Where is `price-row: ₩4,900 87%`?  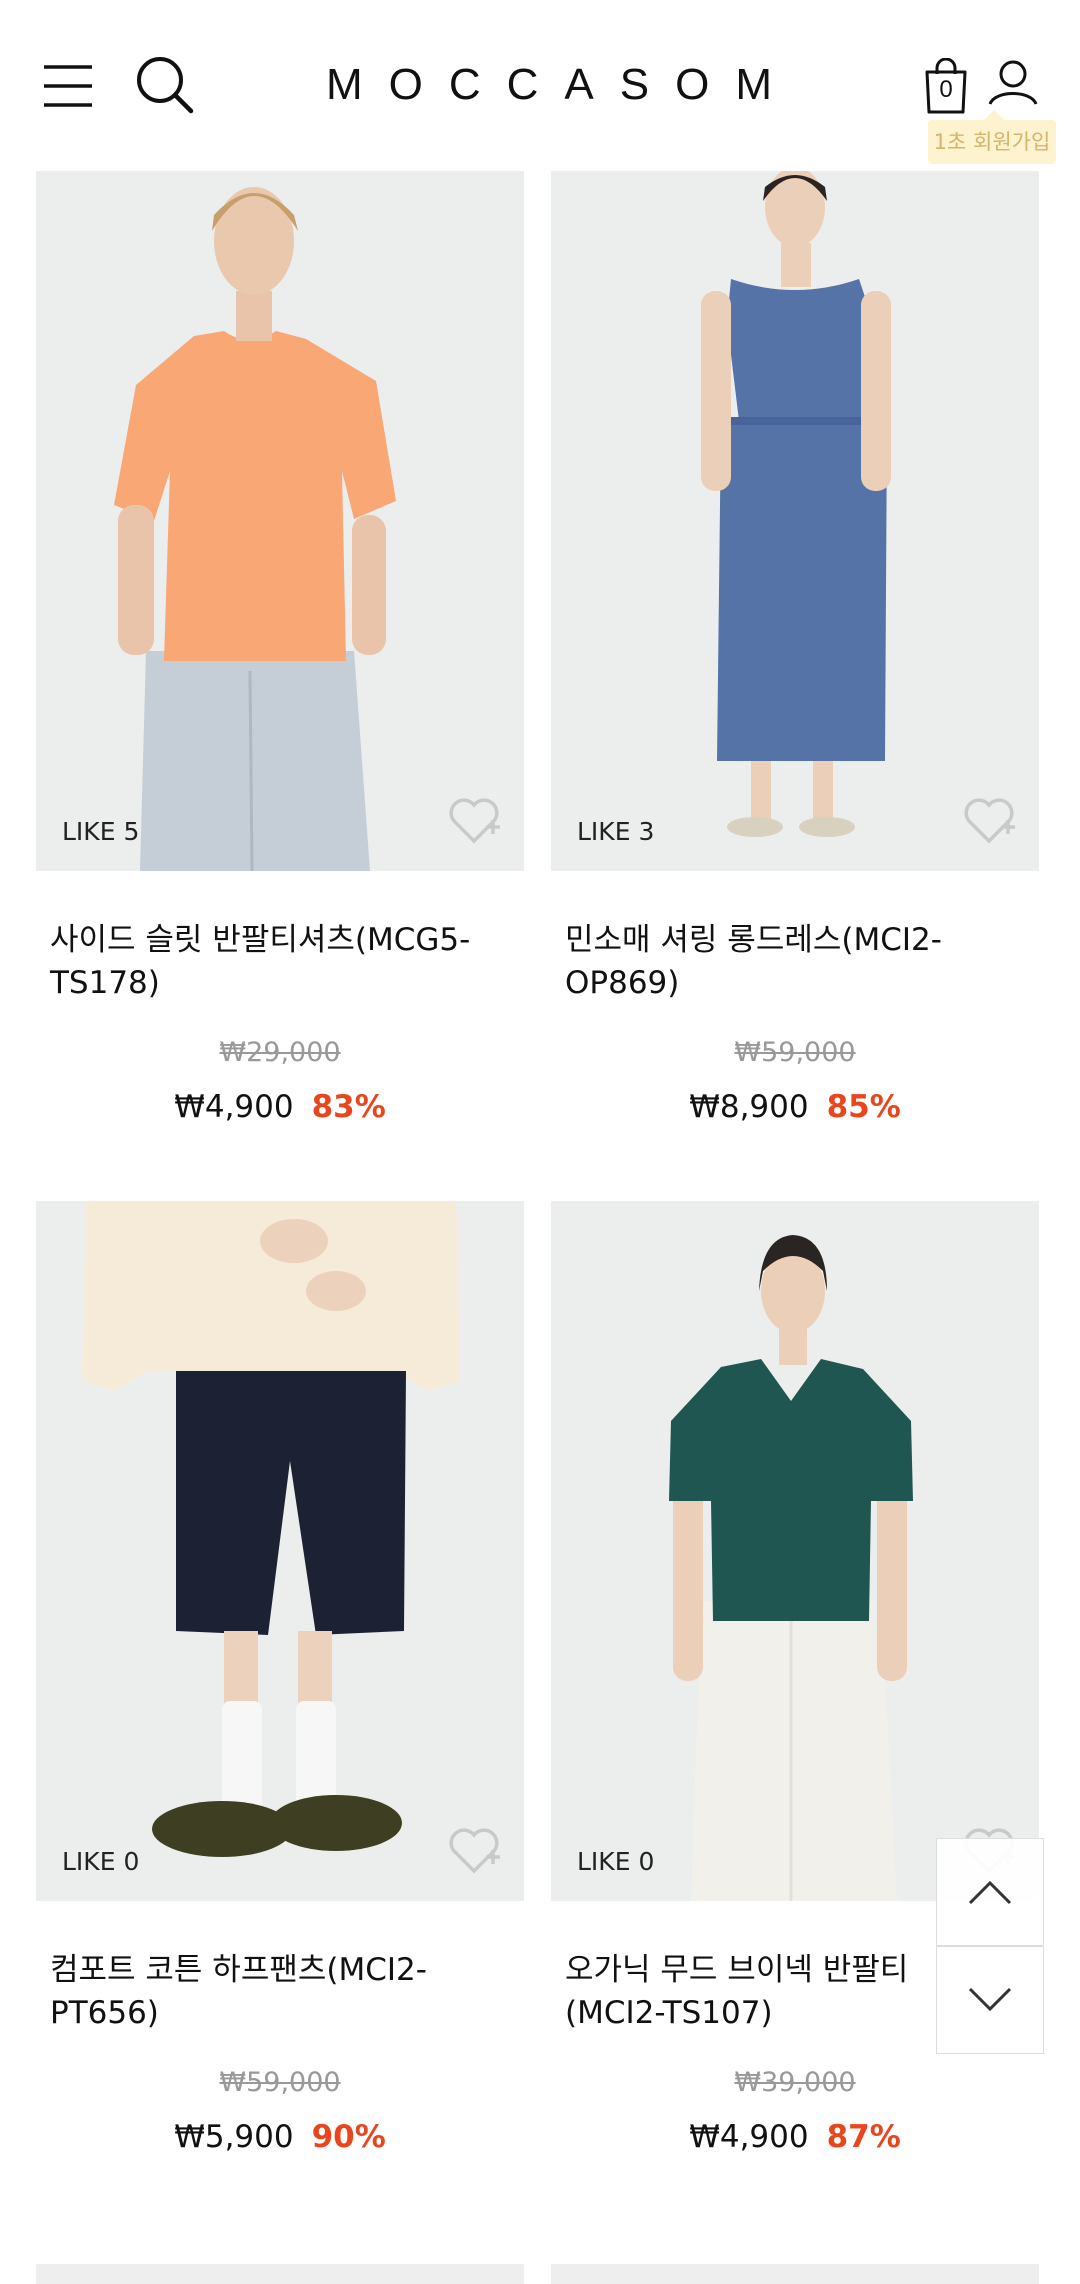 price-row: ₩4,900 87% is located at coordinates (795, 2137).